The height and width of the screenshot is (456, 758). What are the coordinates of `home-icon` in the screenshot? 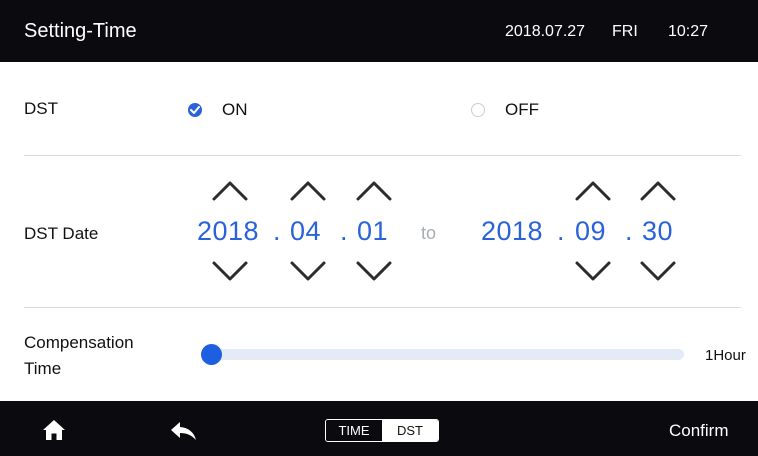 It's located at (54, 432).